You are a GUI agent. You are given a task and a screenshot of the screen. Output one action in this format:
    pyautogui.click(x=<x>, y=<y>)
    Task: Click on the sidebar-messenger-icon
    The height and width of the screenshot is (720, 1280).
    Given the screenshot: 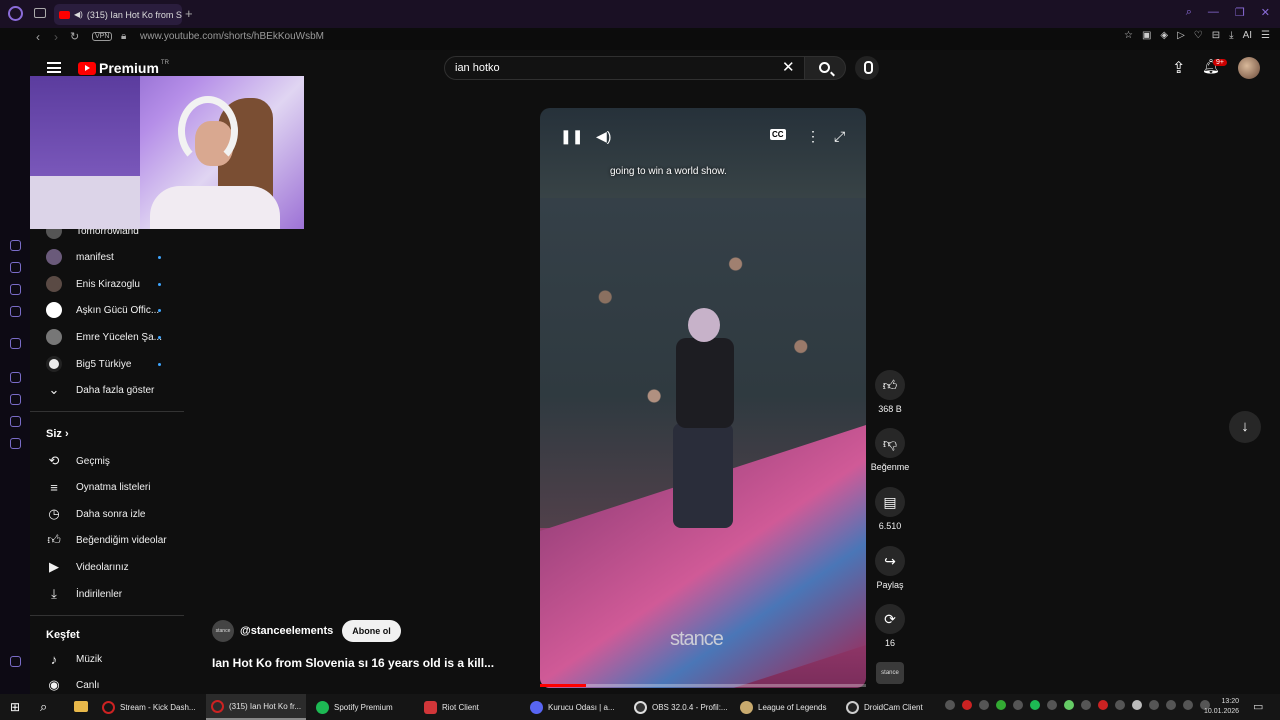 What is the action you would take?
    pyautogui.click(x=15, y=311)
    